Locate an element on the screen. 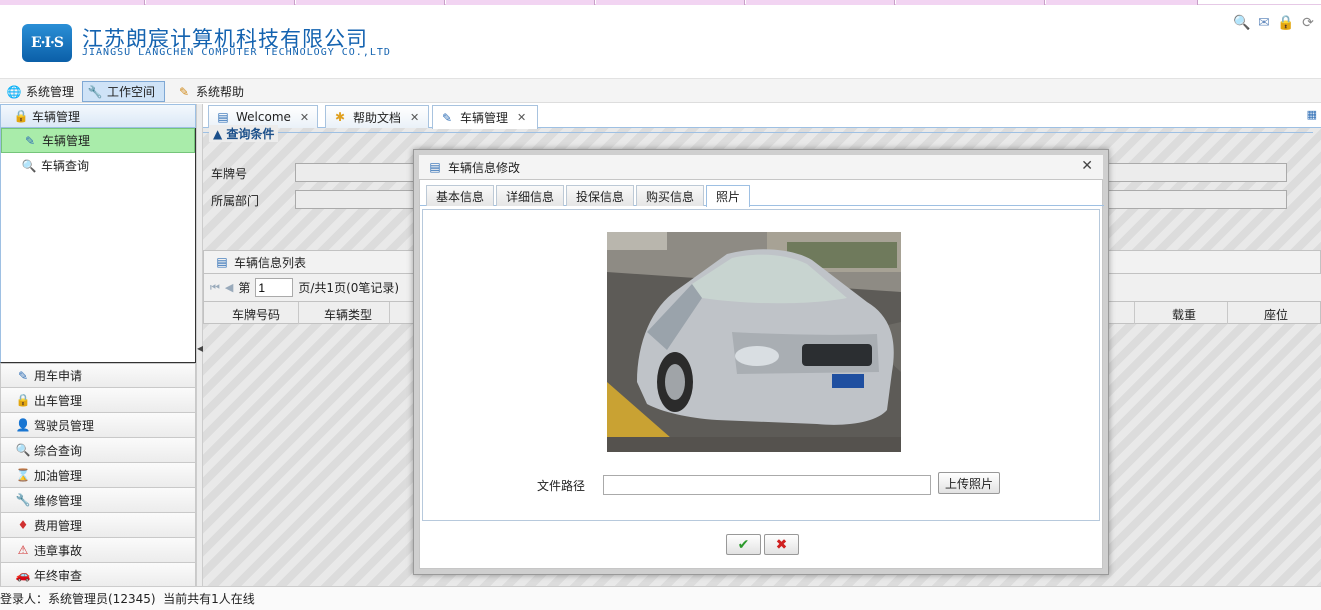  menu-label: 系统帮助 is located at coordinates (220, 92).